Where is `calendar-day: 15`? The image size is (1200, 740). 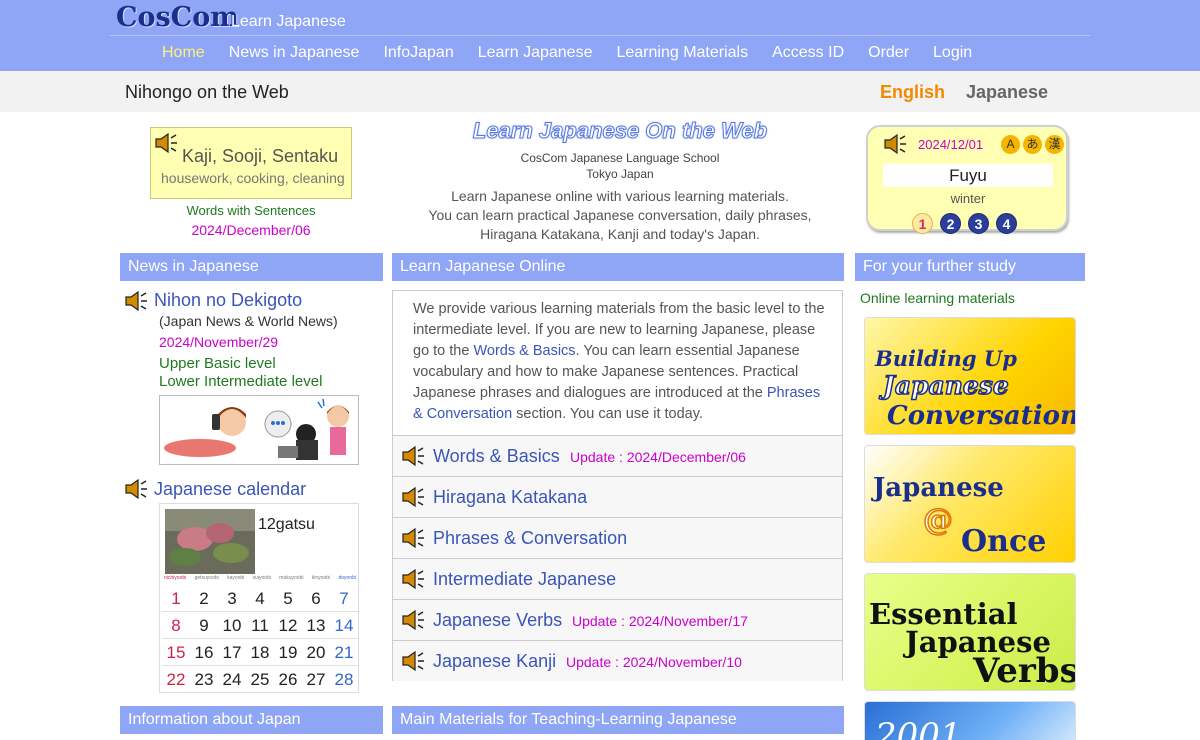 calendar-day: 15 is located at coordinates (176, 652).